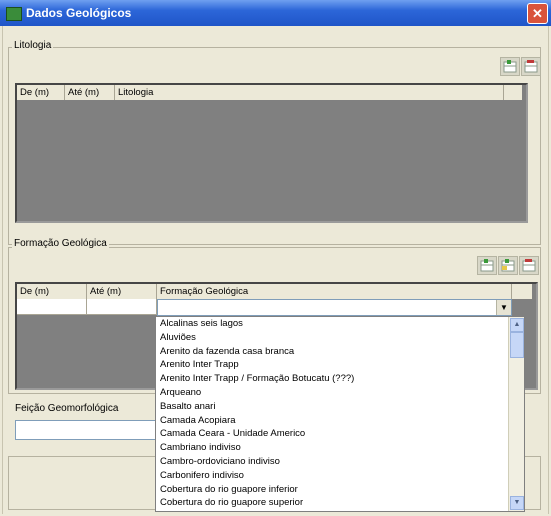 The width and height of the screenshot is (551, 516). Describe the element at coordinates (340, 421) in the screenshot. I see `dropdown-option: Camada Acopiara` at that location.